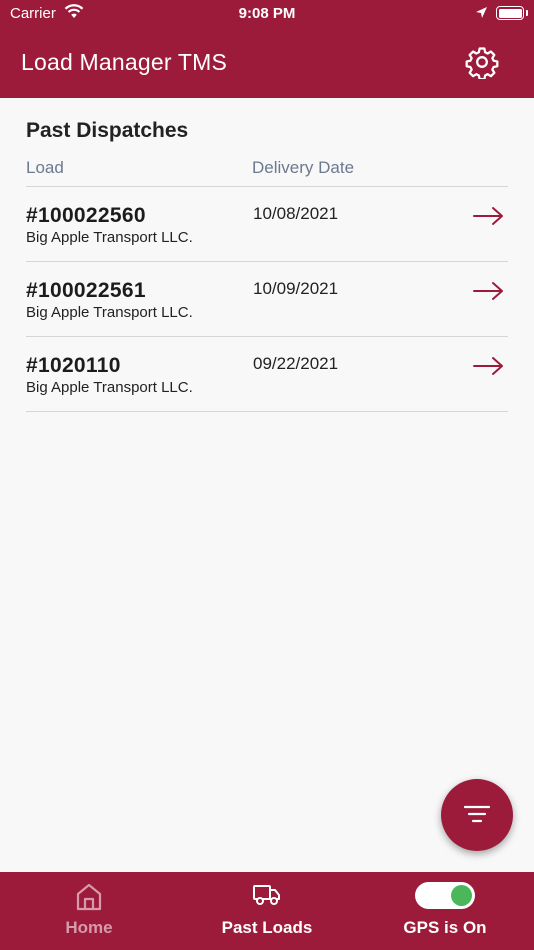 The height and width of the screenshot is (950, 534). What do you see at coordinates (527, 13) in the screenshot?
I see `battery-cap` at bounding box center [527, 13].